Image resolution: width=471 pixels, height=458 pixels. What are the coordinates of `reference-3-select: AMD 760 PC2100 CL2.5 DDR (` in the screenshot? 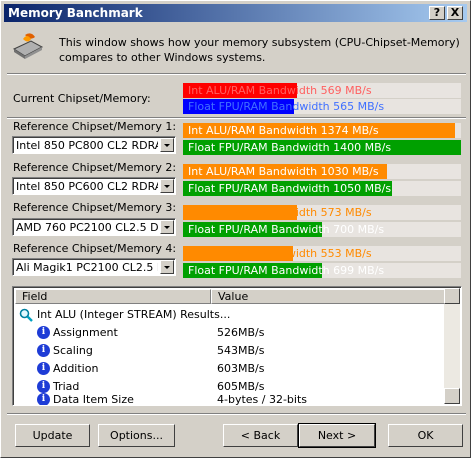 It's located at (94, 227).